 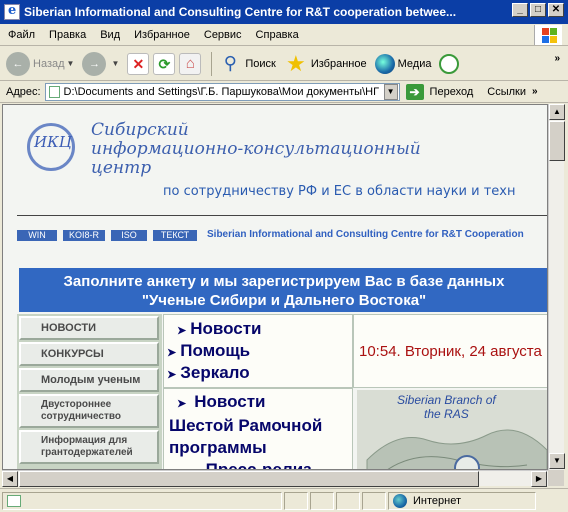 I want to click on address-dropdown-icon: ▼, so click(x=390, y=91).